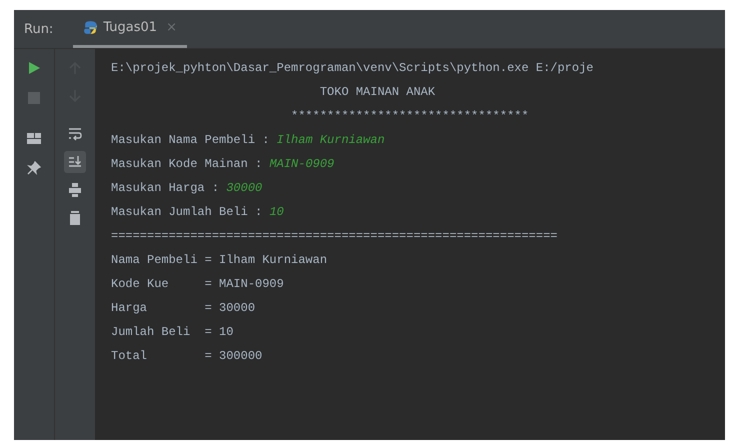 This screenshot has width=753, height=444. What do you see at coordinates (187, 164) in the screenshot?
I see `console-prompt: Masukan Kode Mainan :` at bounding box center [187, 164].